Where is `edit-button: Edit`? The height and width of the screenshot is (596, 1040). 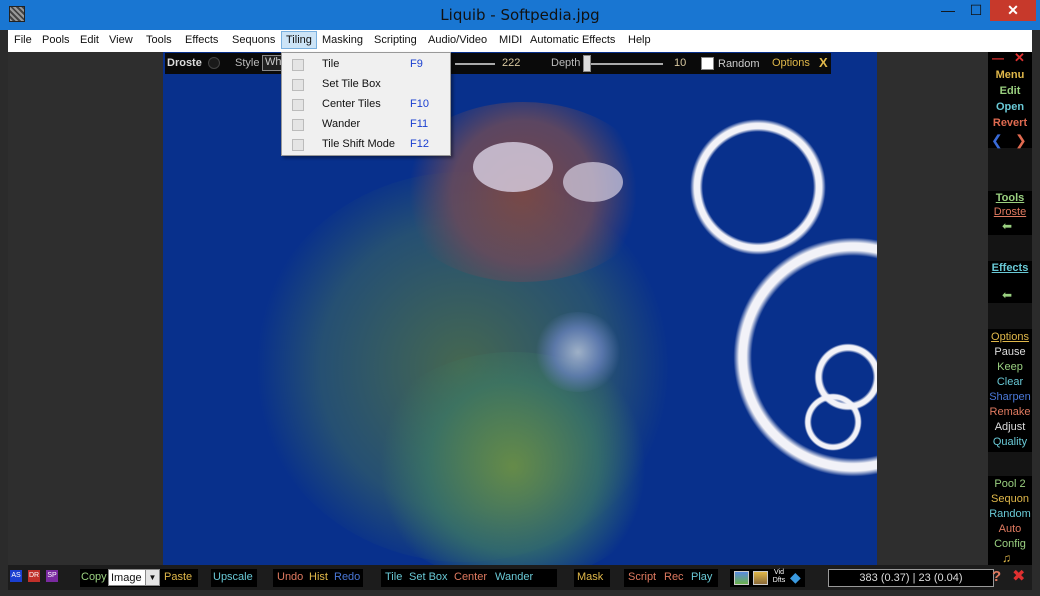
edit-button: Edit is located at coordinates (1010, 91).